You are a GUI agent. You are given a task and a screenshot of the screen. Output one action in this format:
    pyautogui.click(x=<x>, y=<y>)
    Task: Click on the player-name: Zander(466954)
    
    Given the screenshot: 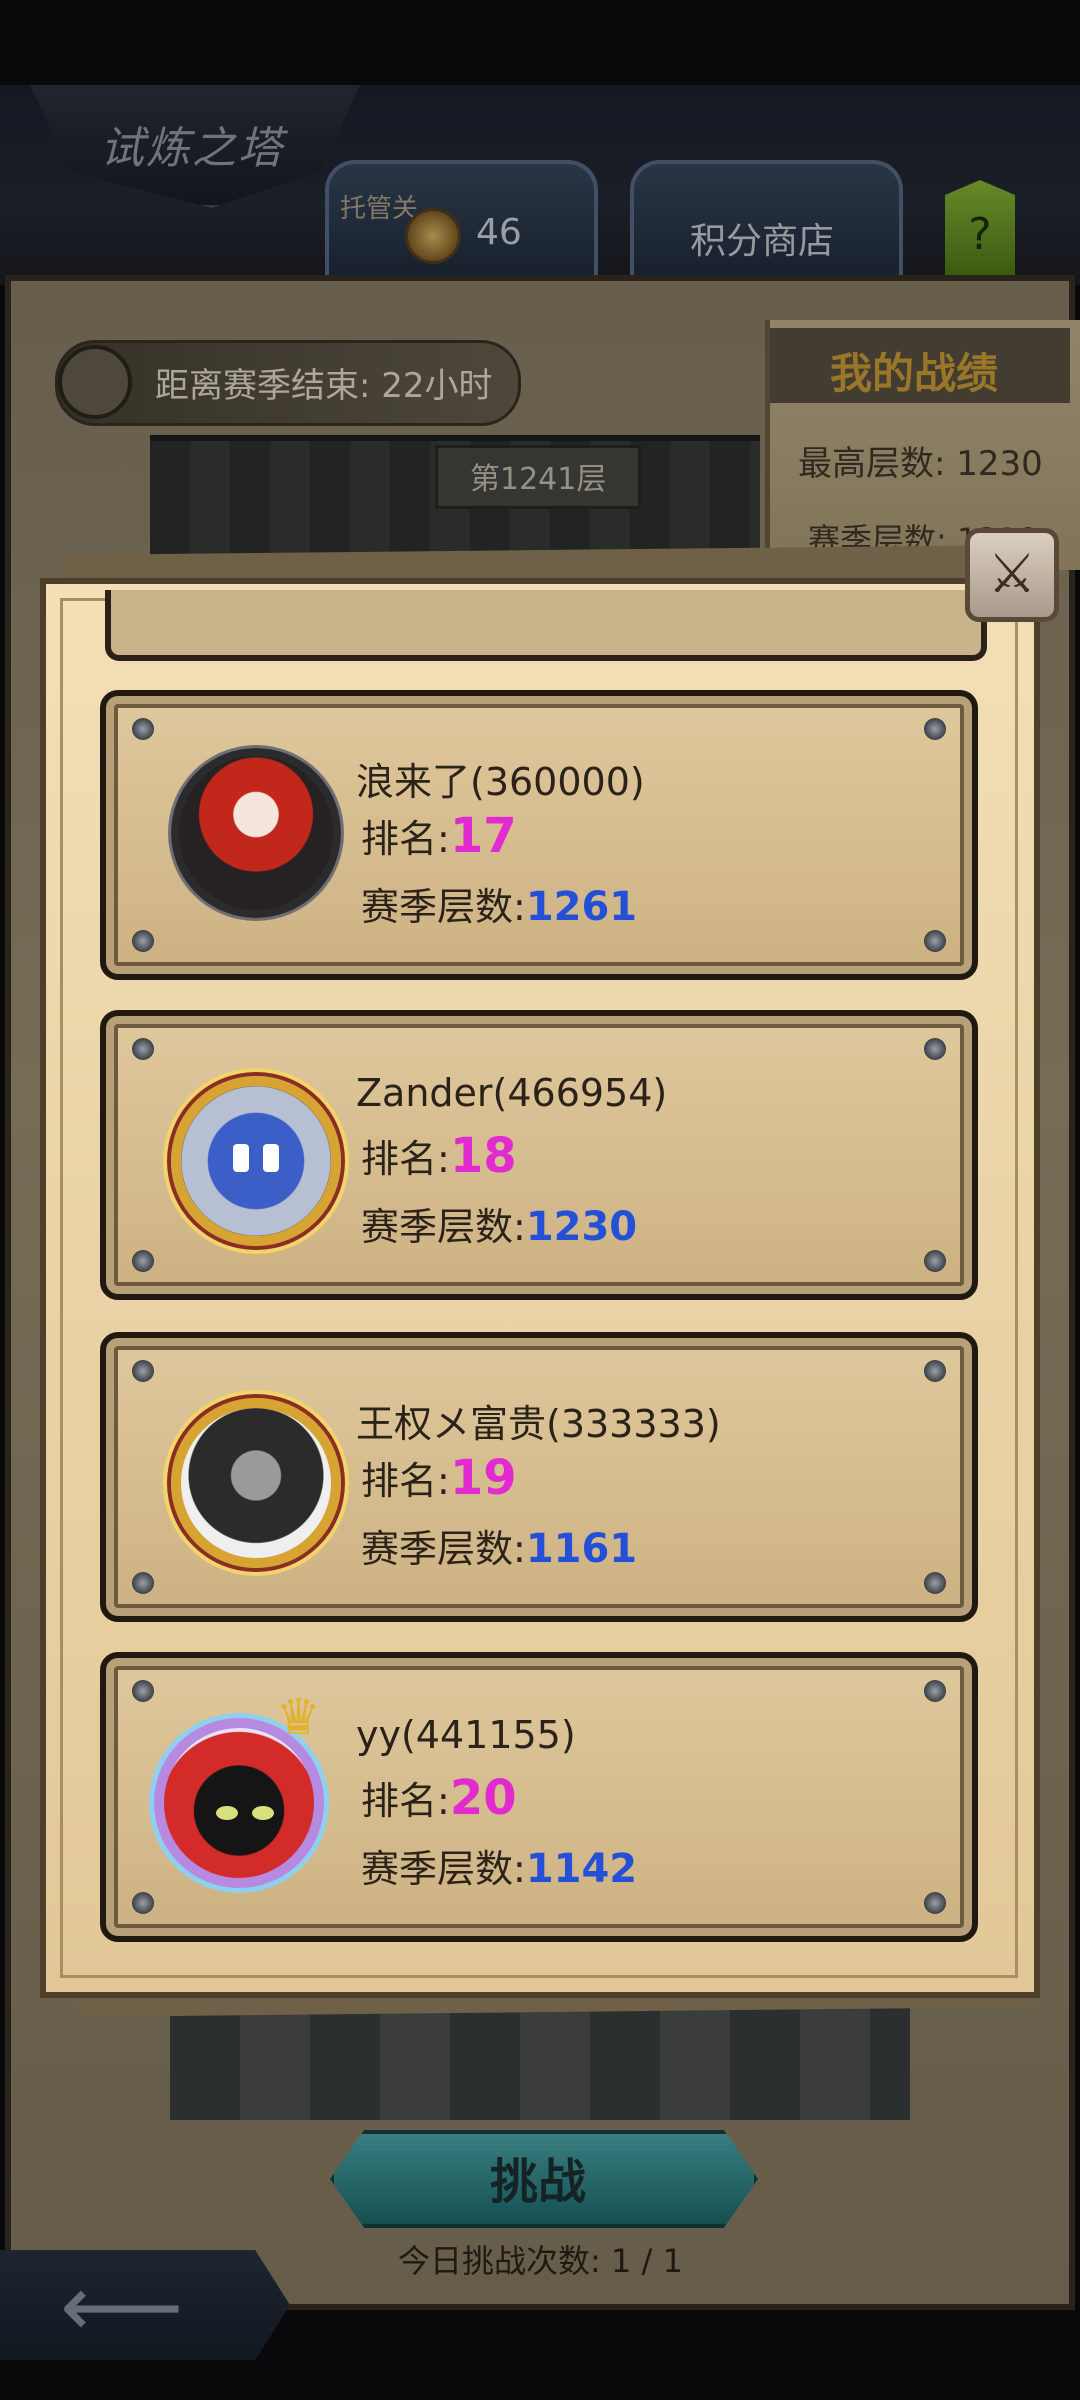 What is the action you would take?
    pyautogui.click(x=512, y=1093)
    